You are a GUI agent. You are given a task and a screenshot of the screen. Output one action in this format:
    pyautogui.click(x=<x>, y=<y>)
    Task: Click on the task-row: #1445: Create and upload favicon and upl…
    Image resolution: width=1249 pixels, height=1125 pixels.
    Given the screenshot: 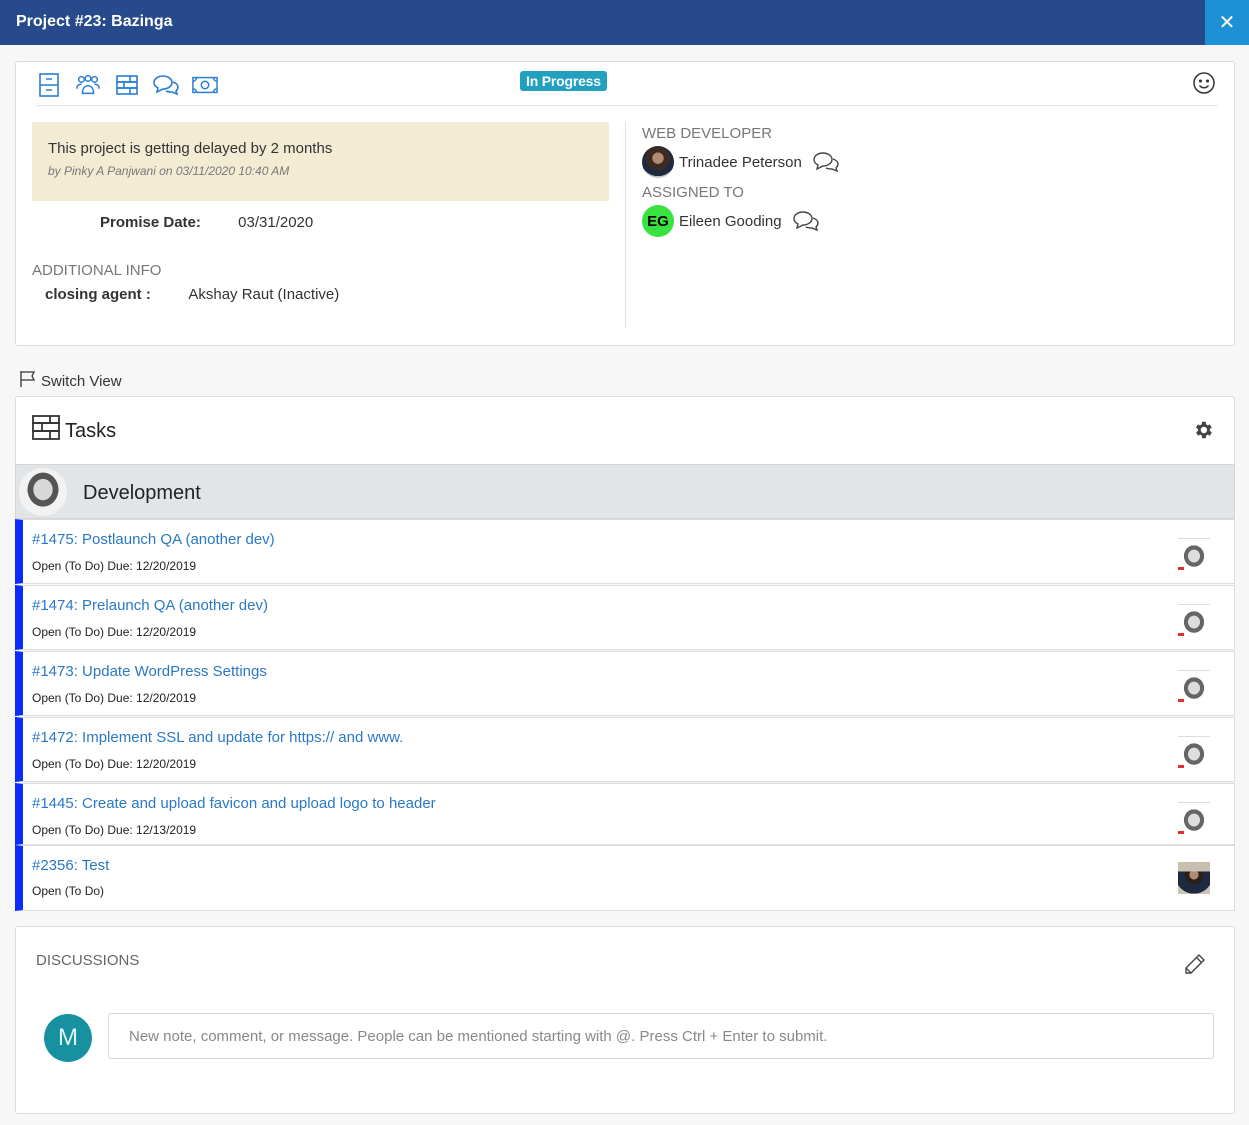 What is the action you would take?
    pyautogui.click(x=625, y=814)
    